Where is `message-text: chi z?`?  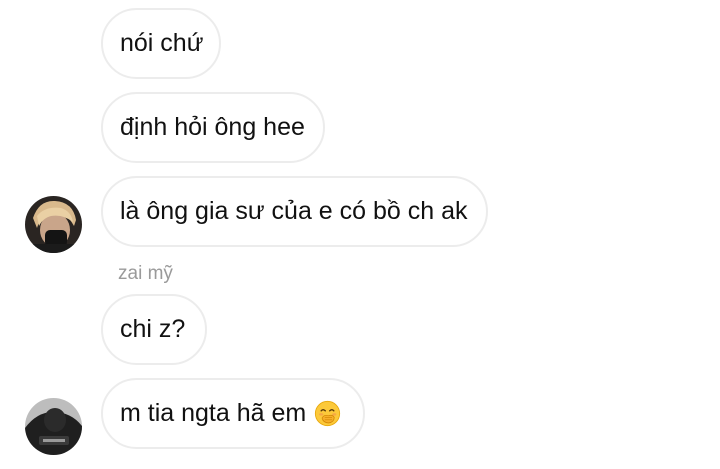
message-text: chi z? is located at coordinates (153, 329).